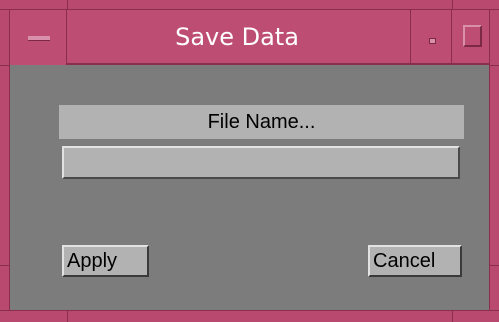  What do you see at coordinates (432, 41) in the screenshot?
I see `minimize-icon` at bounding box center [432, 41].